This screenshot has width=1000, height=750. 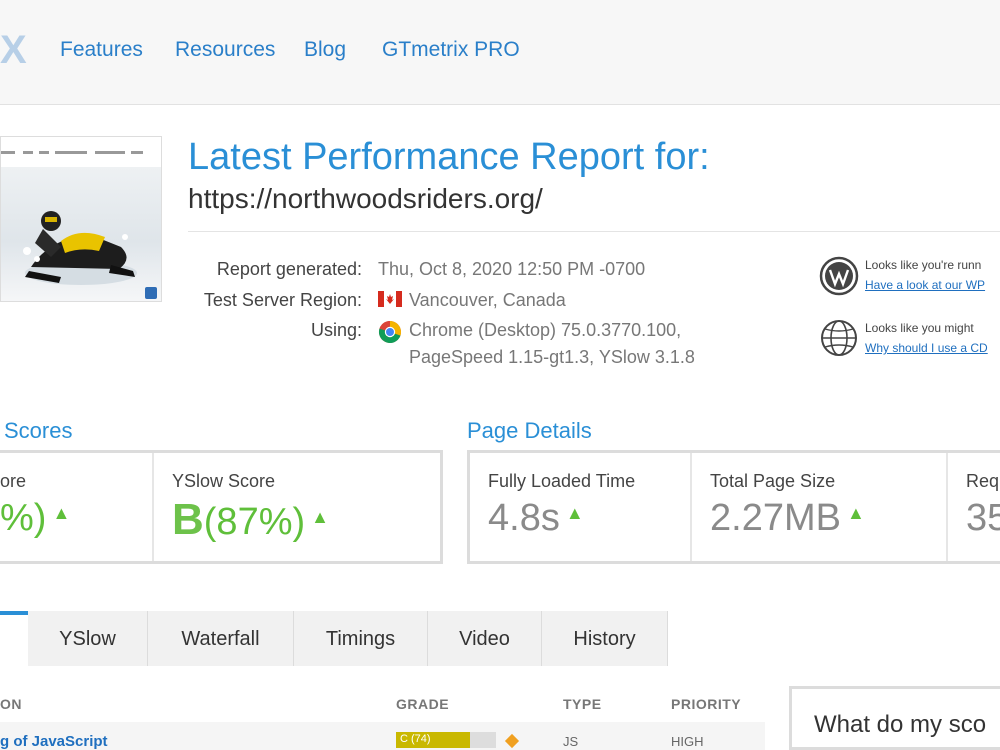 I want to click on grade-bar: C (74), so click(x=446, y=740).